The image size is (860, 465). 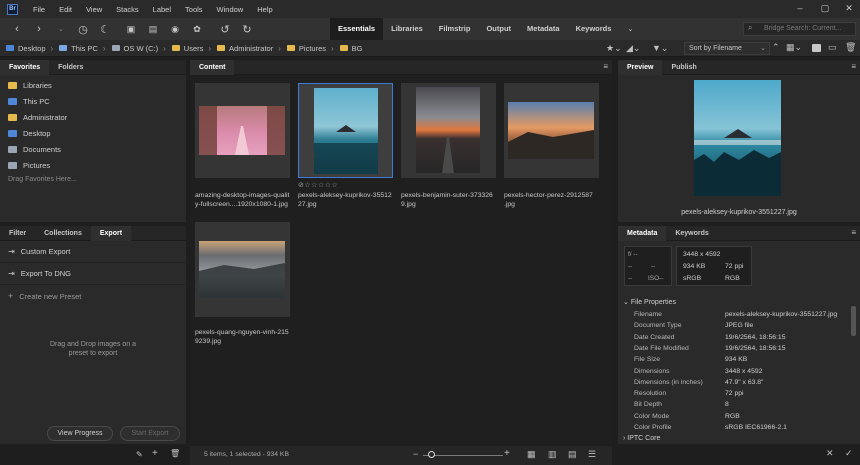 What do you see at coordinates (93, 165) in the screenshot?
I see `favorite-pictures: Pictures` at bounding box center [93, 165].